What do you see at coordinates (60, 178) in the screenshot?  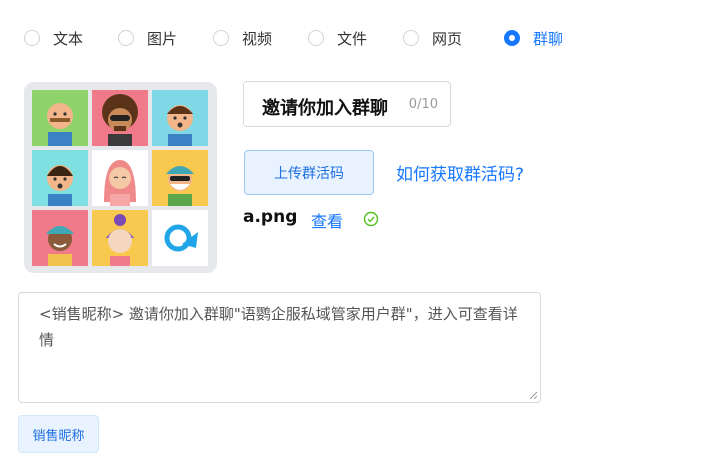 I see `avatar-girl-surprised-icon` at bounding box center [60, 178].